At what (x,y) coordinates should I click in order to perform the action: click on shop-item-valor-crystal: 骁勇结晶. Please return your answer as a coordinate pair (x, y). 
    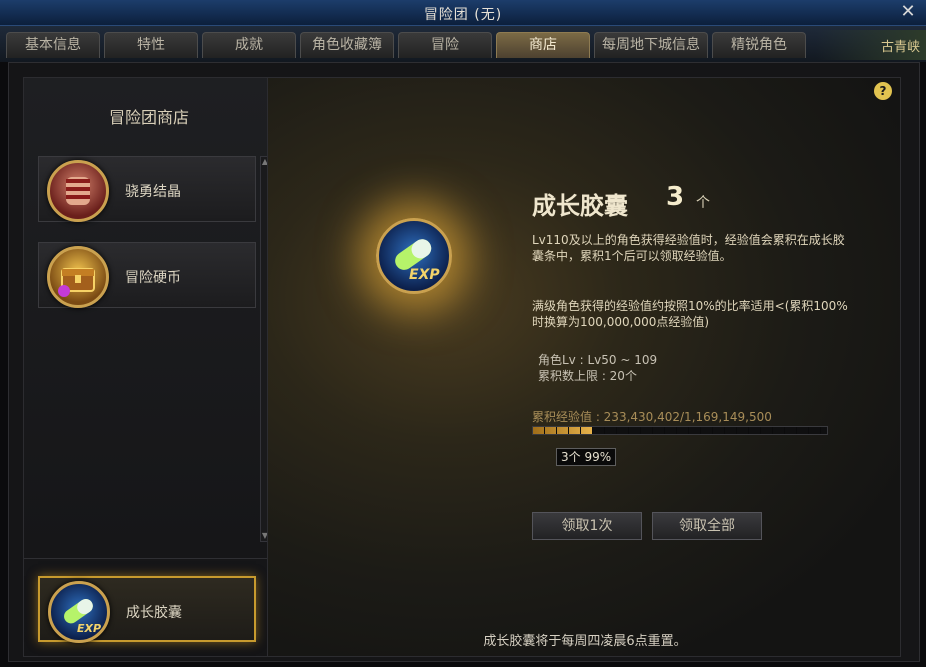
    Looking at the image, I should click on (147, 189).